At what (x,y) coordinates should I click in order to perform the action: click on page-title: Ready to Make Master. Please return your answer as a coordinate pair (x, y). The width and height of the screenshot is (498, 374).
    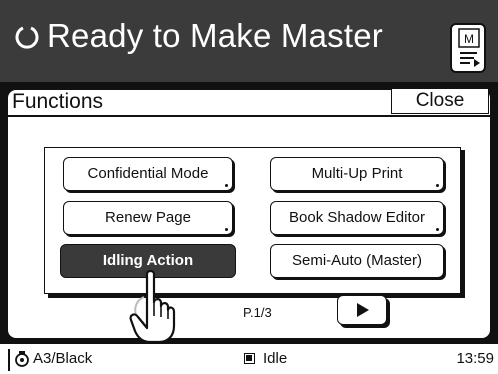
    Looking at the image, I should click on (215, 35).